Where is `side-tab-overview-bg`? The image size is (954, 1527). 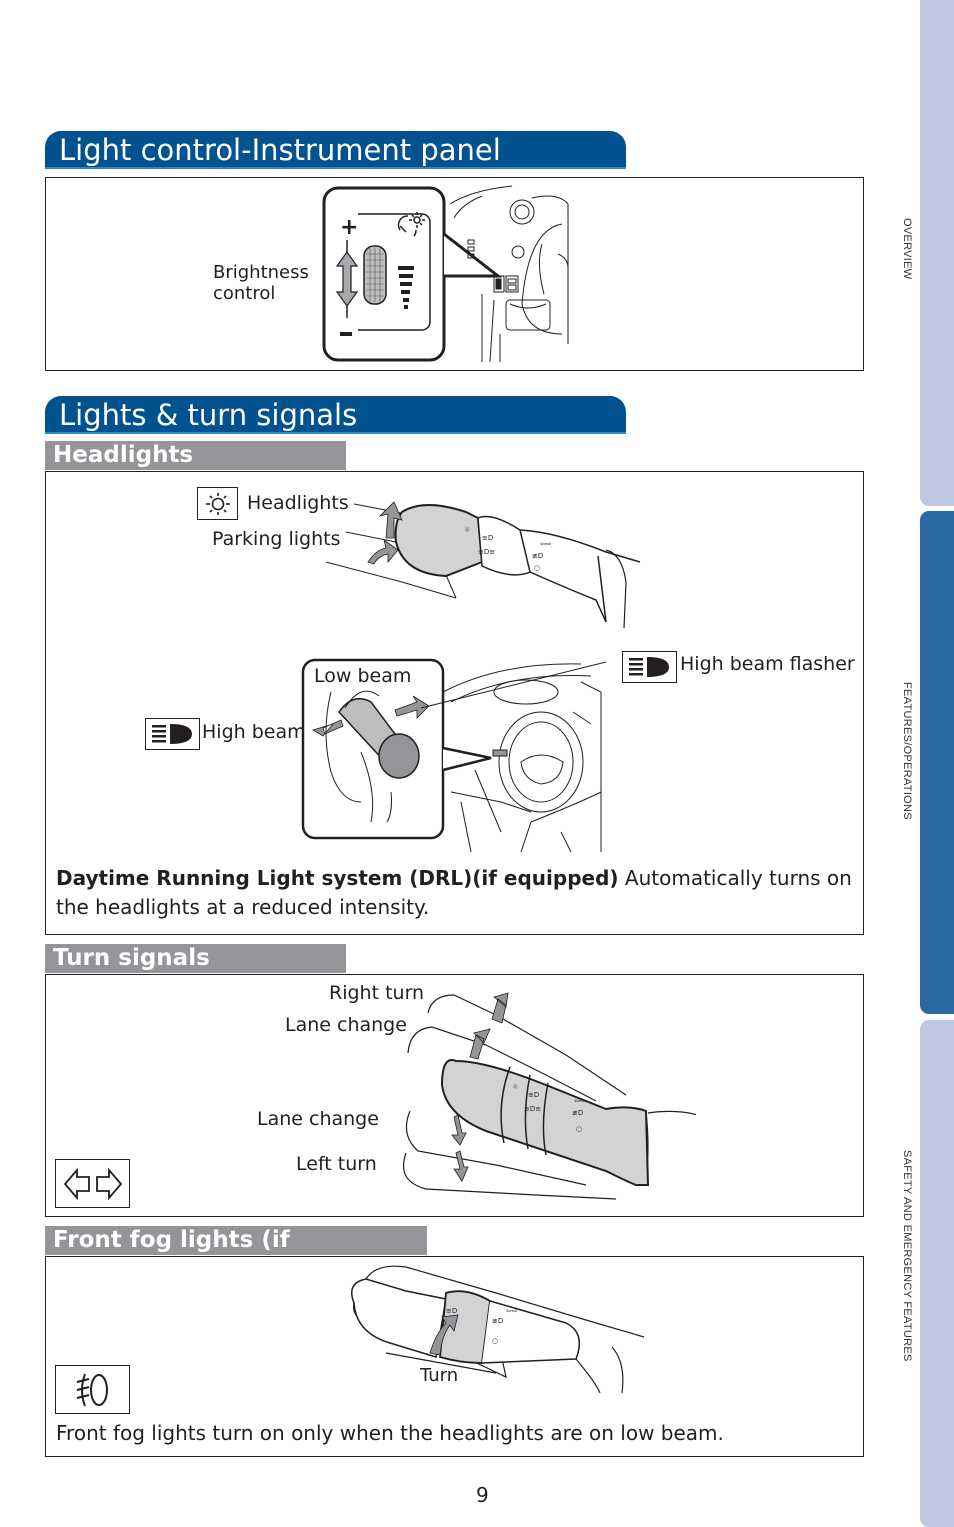 side-tab-overview-bg is located at coordinates (937, 253).